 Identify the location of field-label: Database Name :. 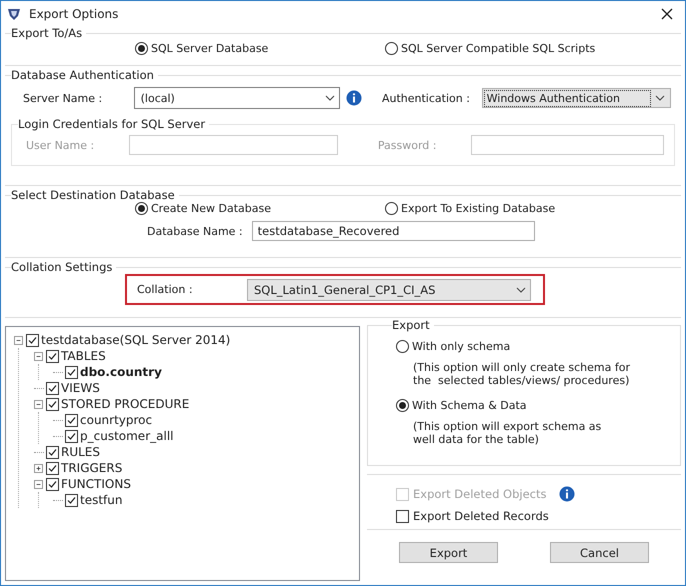
(195, 231).